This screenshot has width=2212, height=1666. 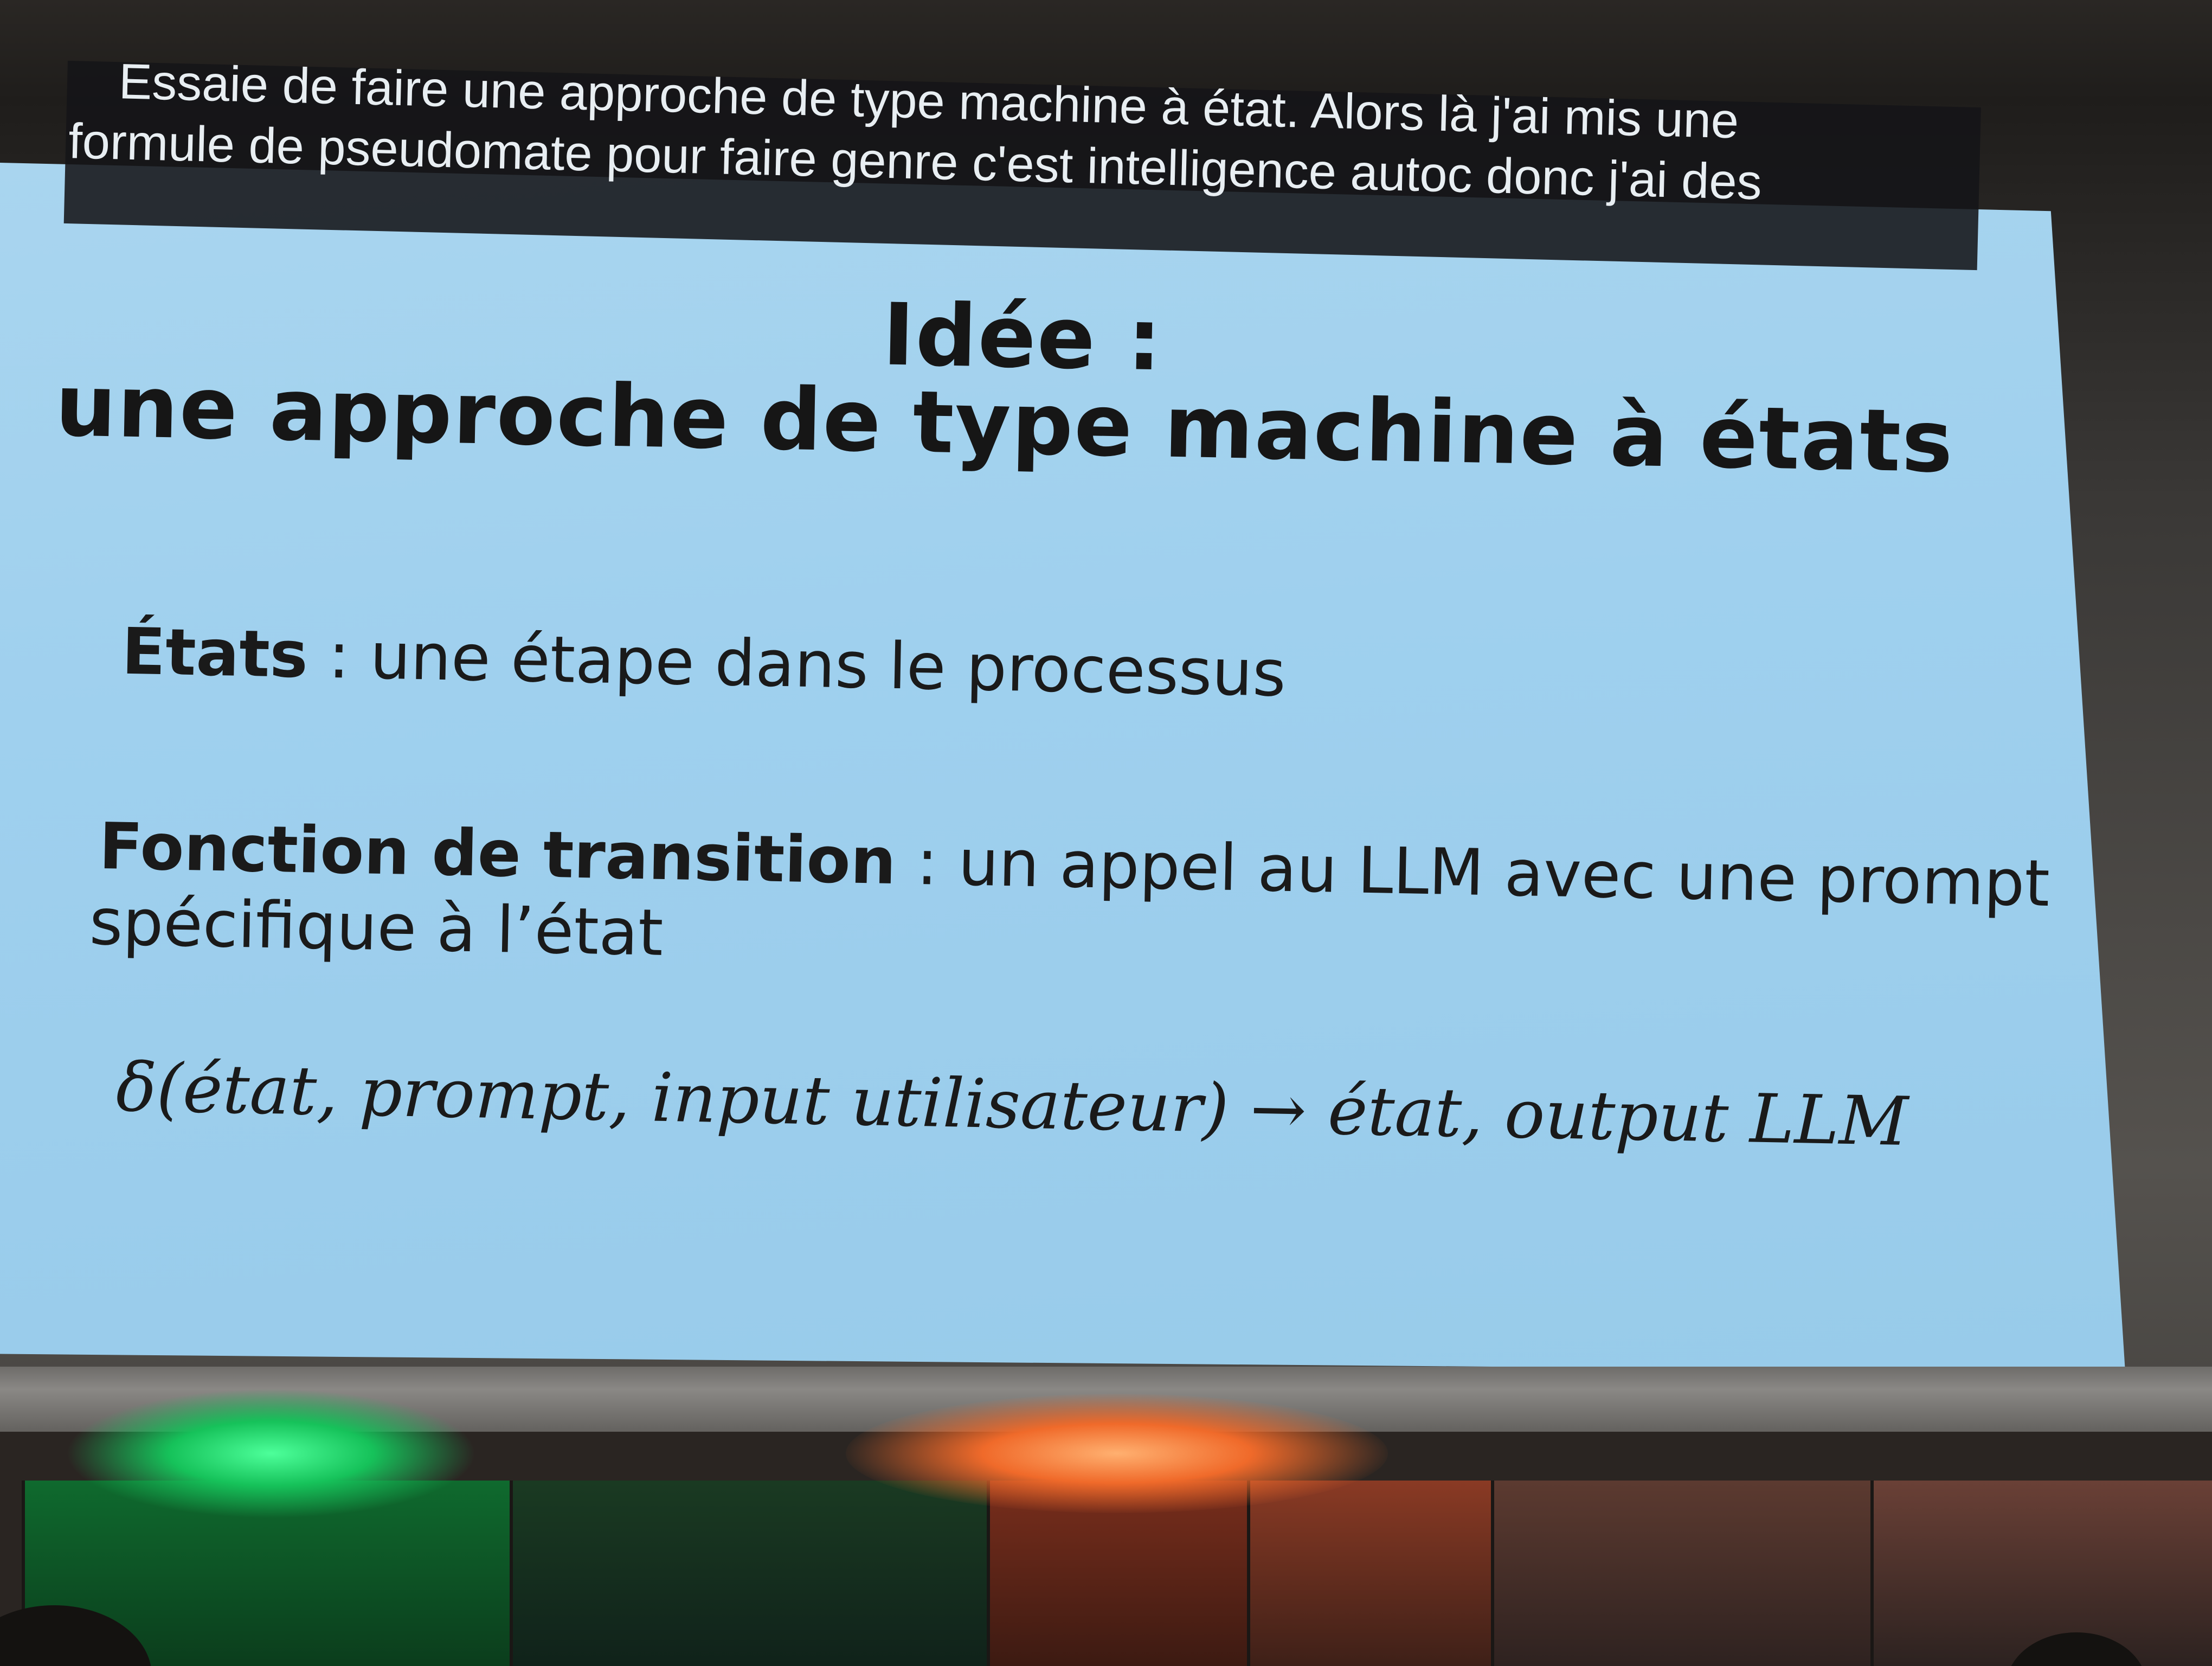 I want to click on item-text: une étape dans le processus, so click(x=828, y=664).